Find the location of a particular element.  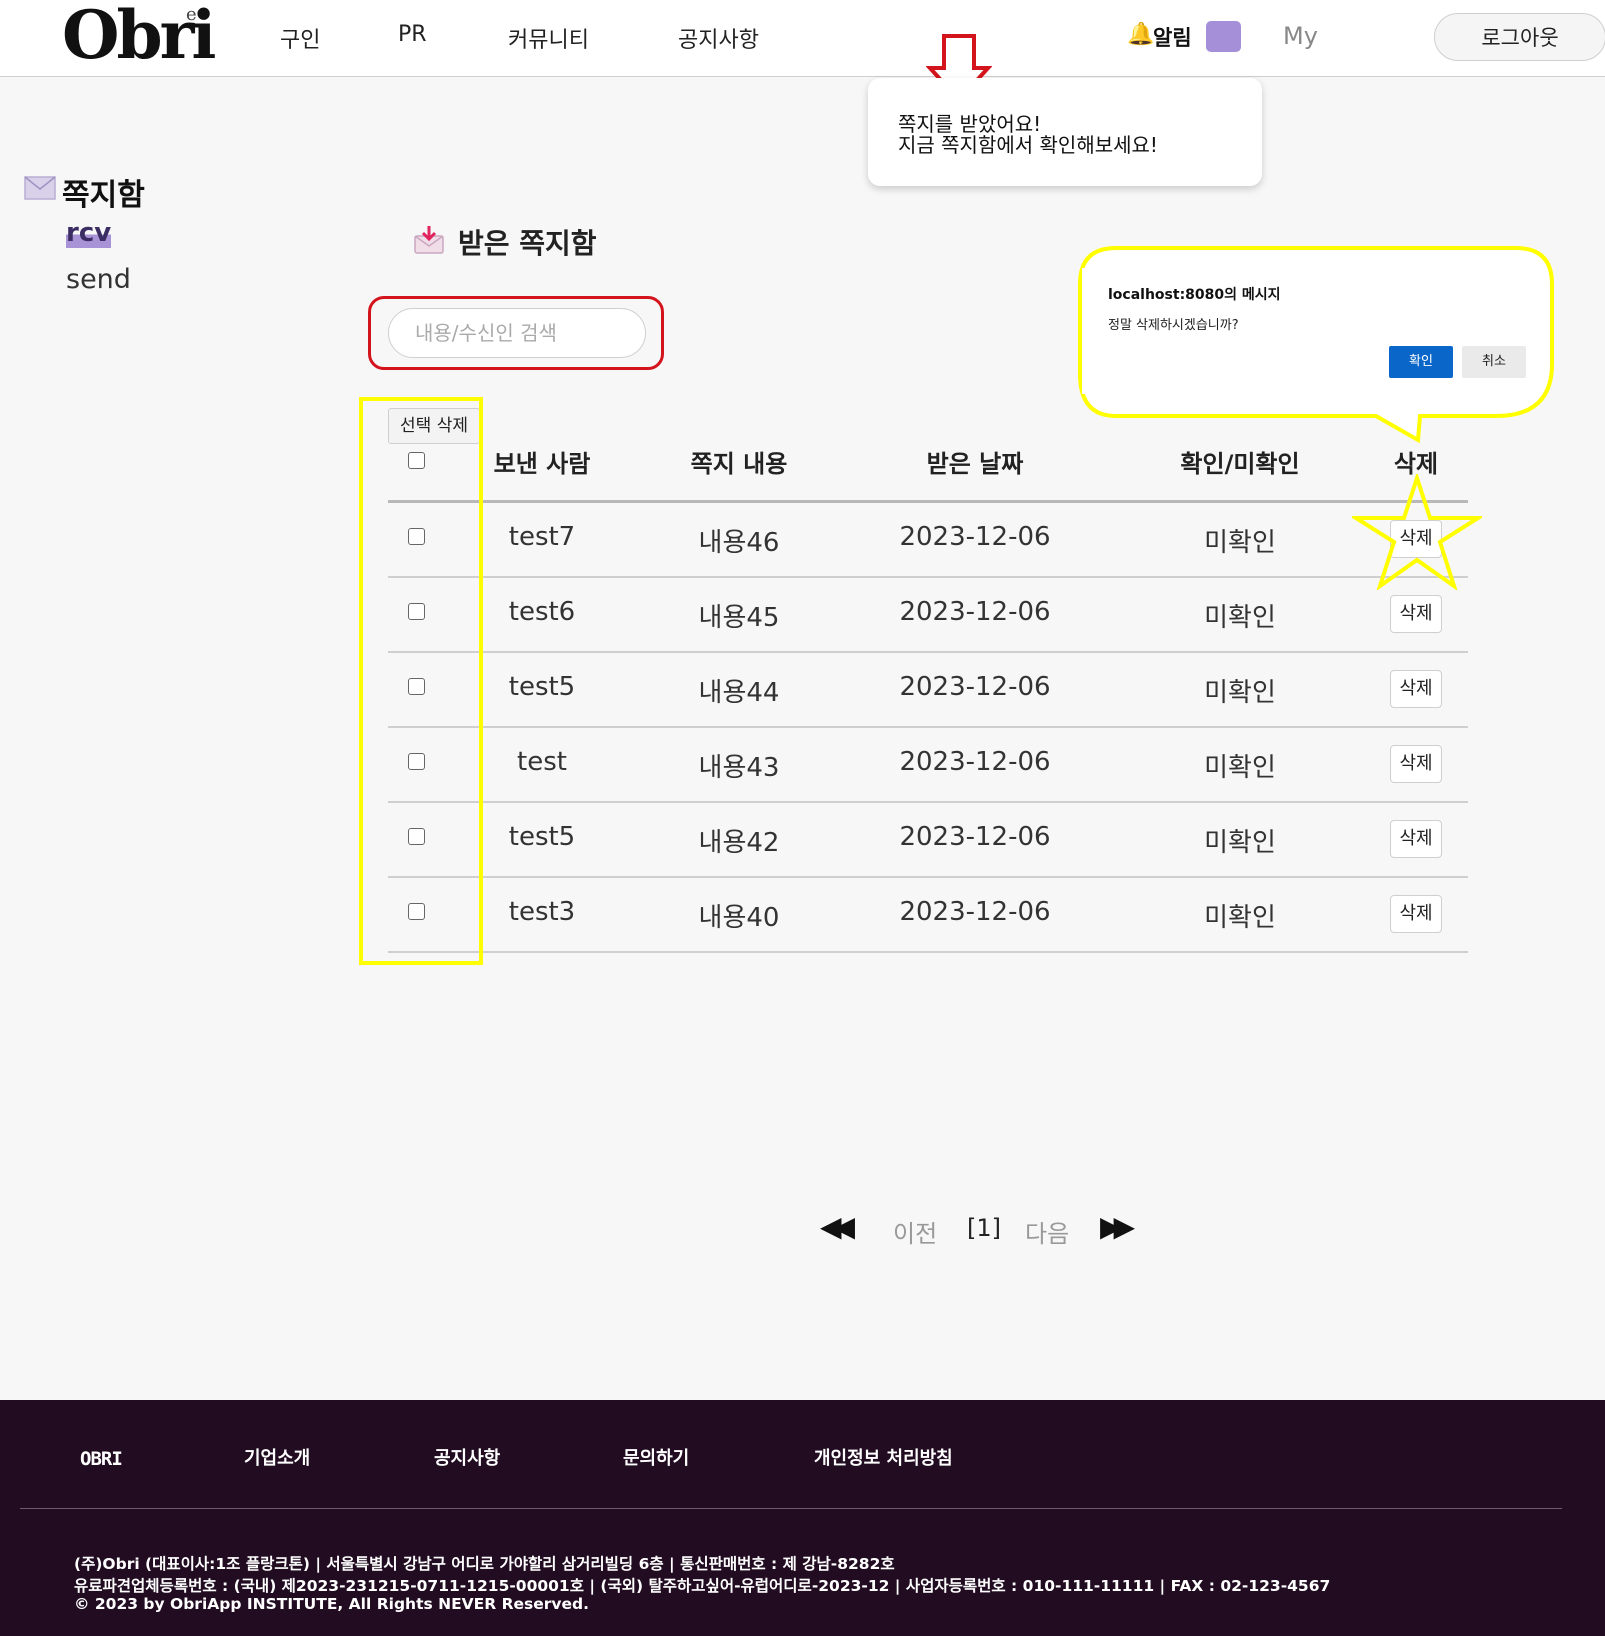

row-content: 내용43 is located at coordinates (739, 765).